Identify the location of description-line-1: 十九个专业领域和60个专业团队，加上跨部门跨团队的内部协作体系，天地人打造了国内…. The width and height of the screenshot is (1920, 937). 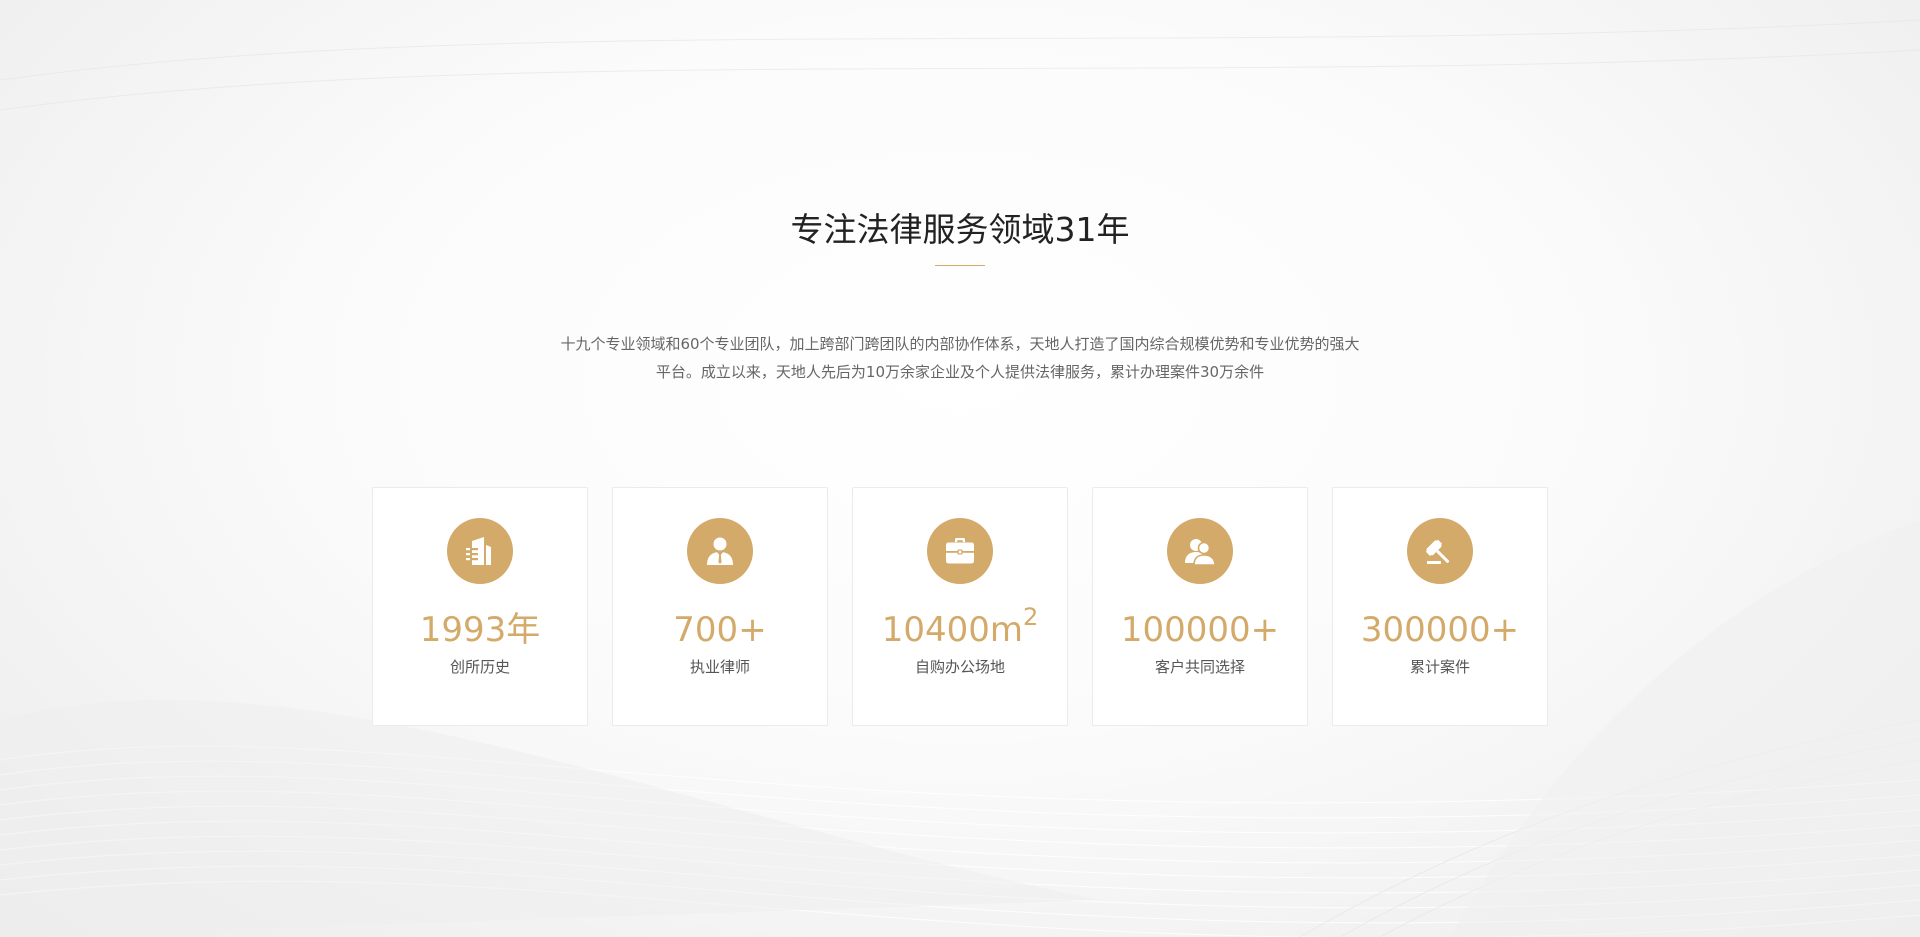
(960, 344).